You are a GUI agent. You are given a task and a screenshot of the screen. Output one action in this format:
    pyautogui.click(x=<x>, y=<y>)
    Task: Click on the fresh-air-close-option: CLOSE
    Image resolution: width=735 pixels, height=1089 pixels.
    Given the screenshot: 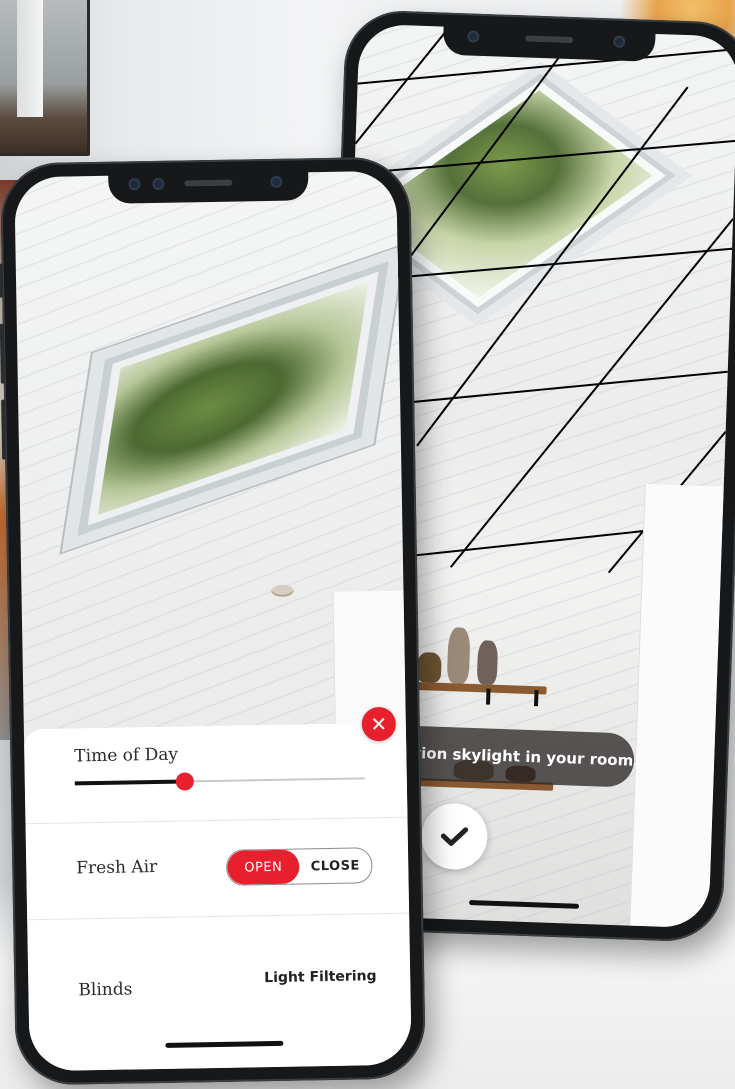 What is the action you would take?
    pyautogui.click(x=335, y=865)
    